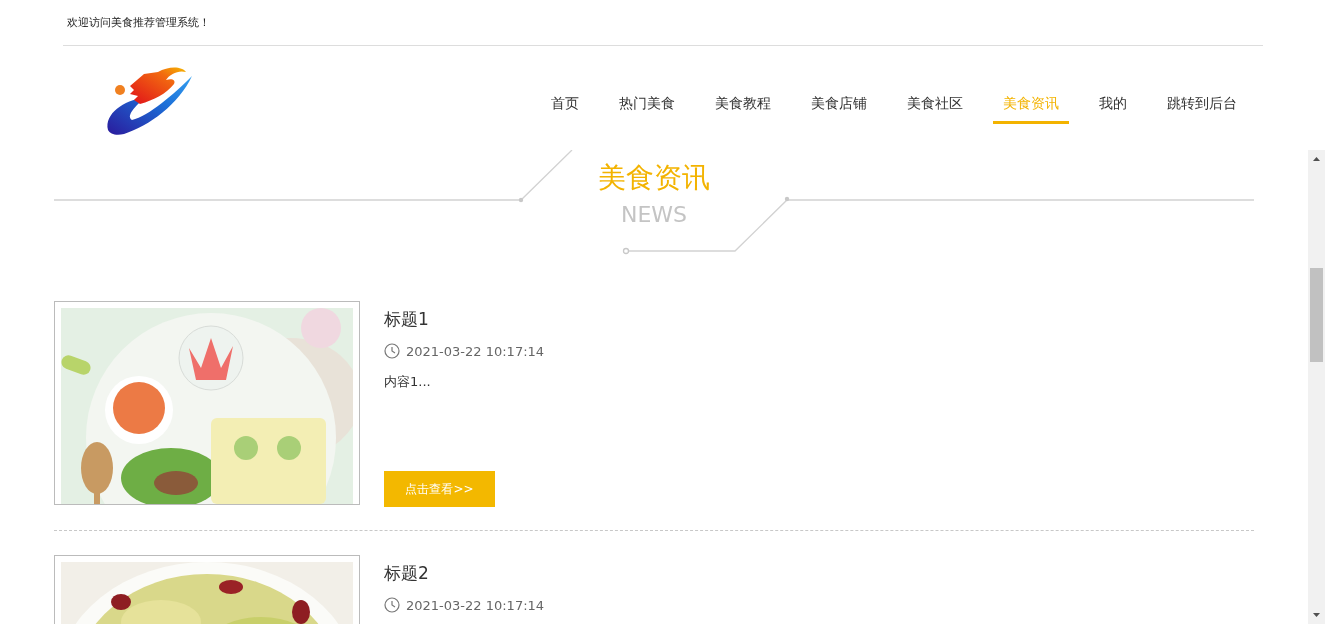  What do you see at coordinates (839, 109) in the screenshot?
I see `nav-link: 美食店铺` at bounding box center [839, 109].